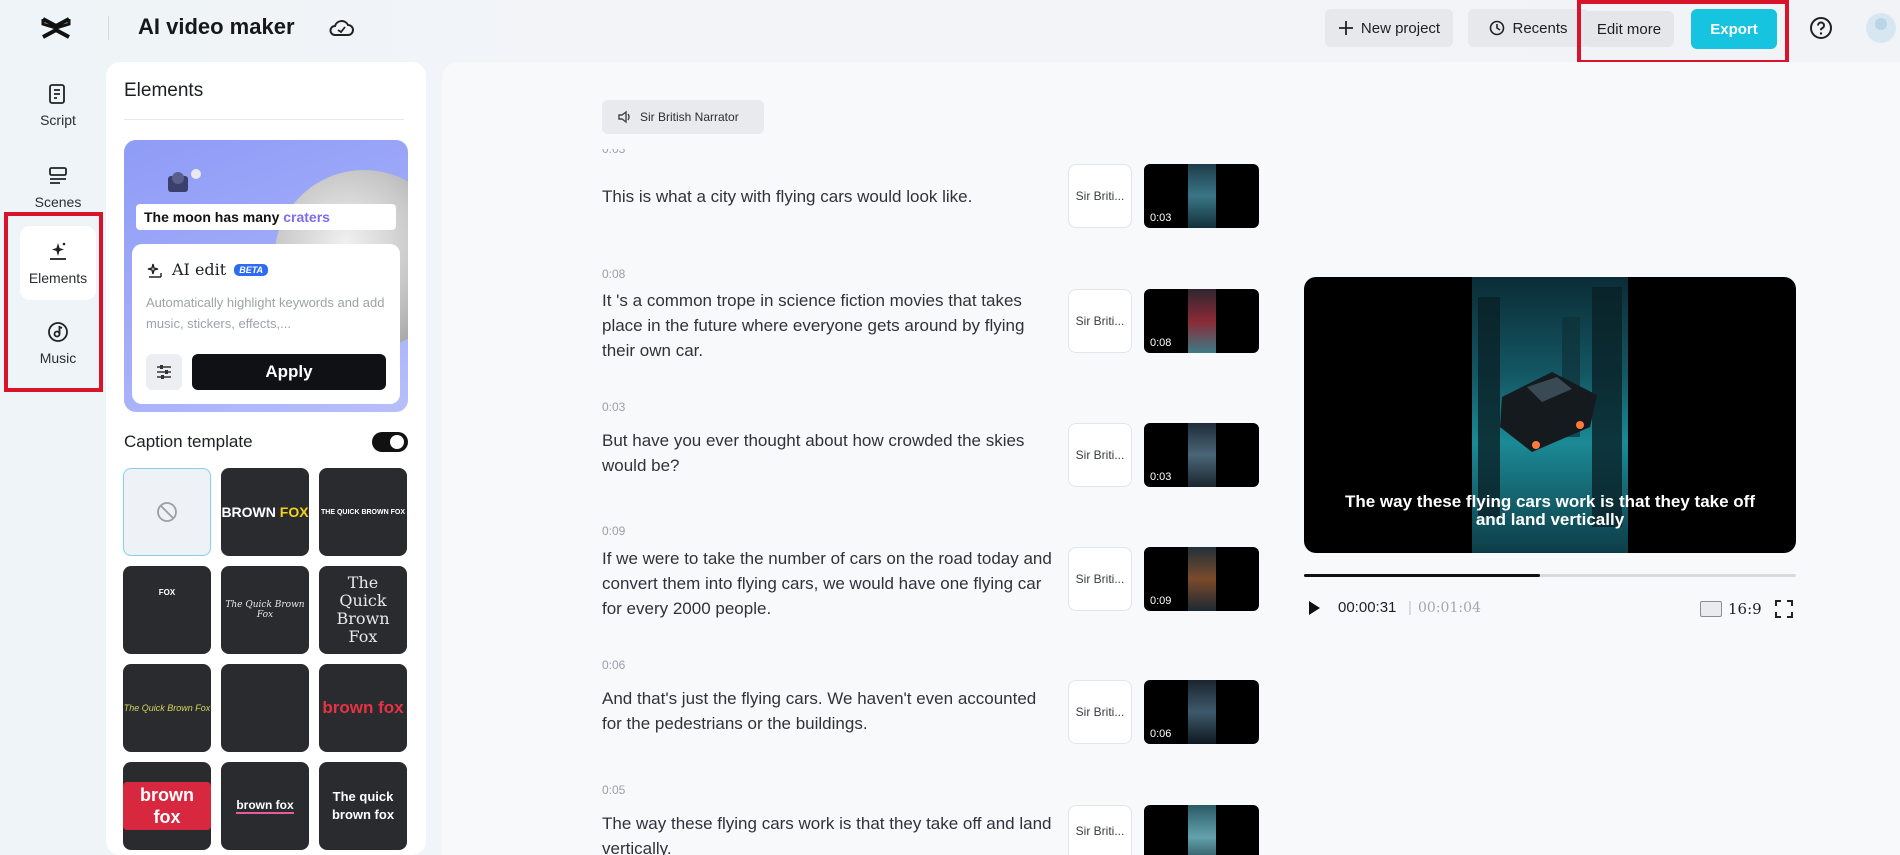 The image size is (1900, 855). I want to click on scene-5-time: 0:06, so click(614, 665).